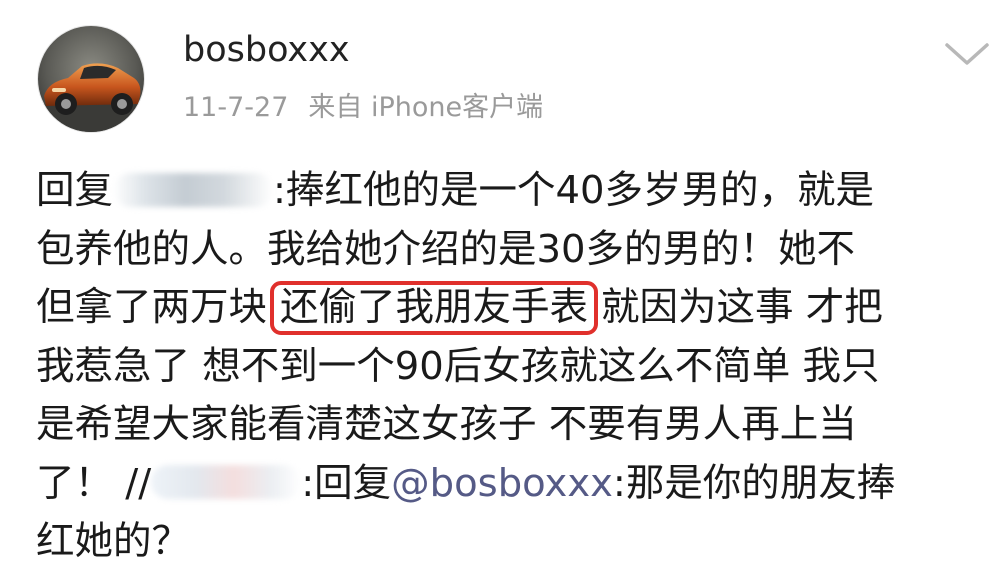 The width and height of the screenshot is (1000, 568). I want to click on post-line-3-after: 就因为这事 才把, so click(742, 307).